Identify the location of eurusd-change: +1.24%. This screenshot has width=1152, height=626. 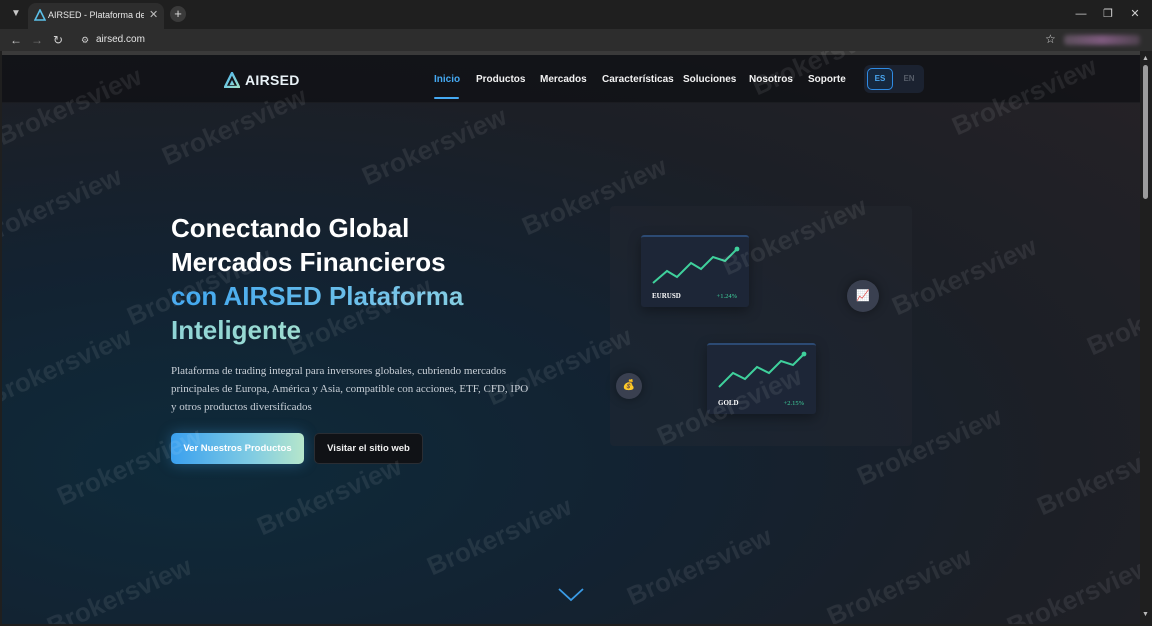
(726, 296).